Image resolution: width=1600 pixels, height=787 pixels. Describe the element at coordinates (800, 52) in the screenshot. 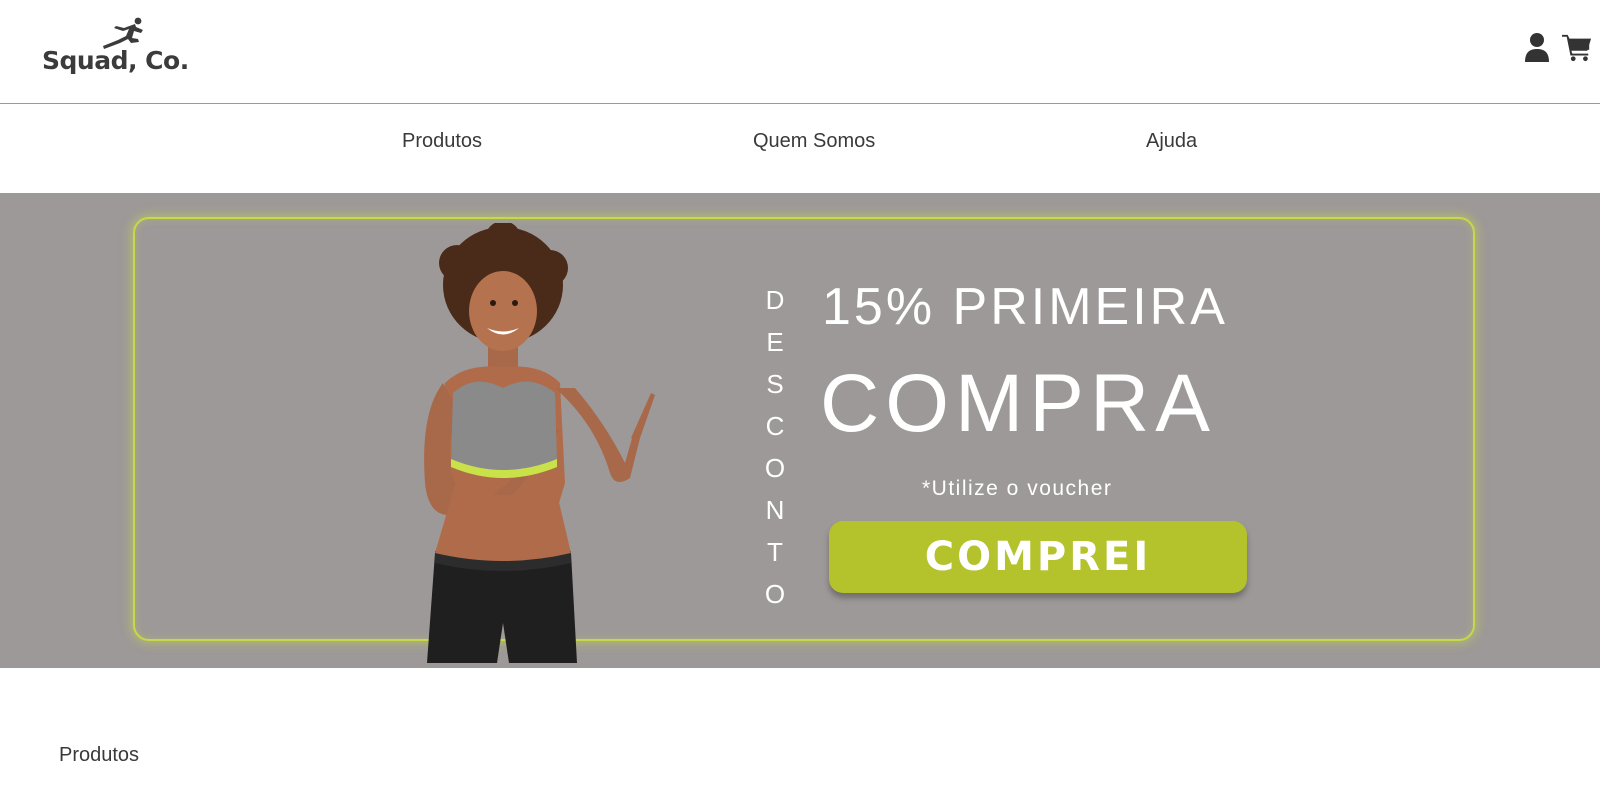

I see `site-header: Squad, Co.` at that location.